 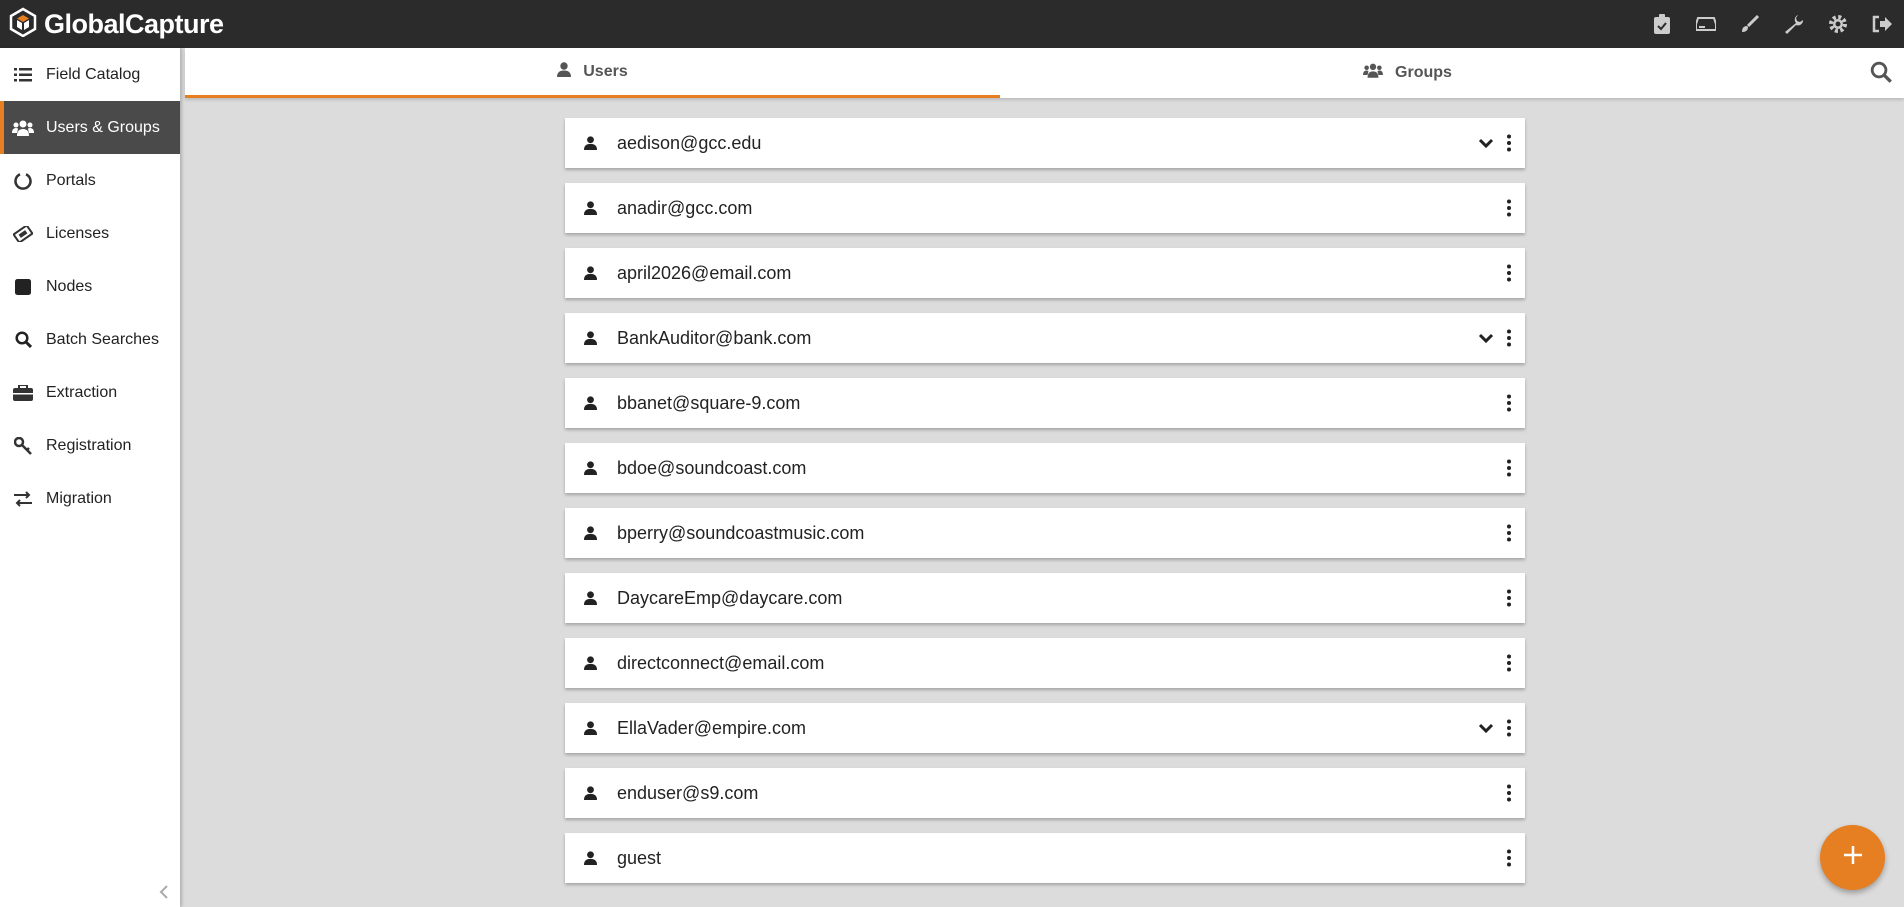 I want to click on tab-users: Users, so click(x=592, y=73).